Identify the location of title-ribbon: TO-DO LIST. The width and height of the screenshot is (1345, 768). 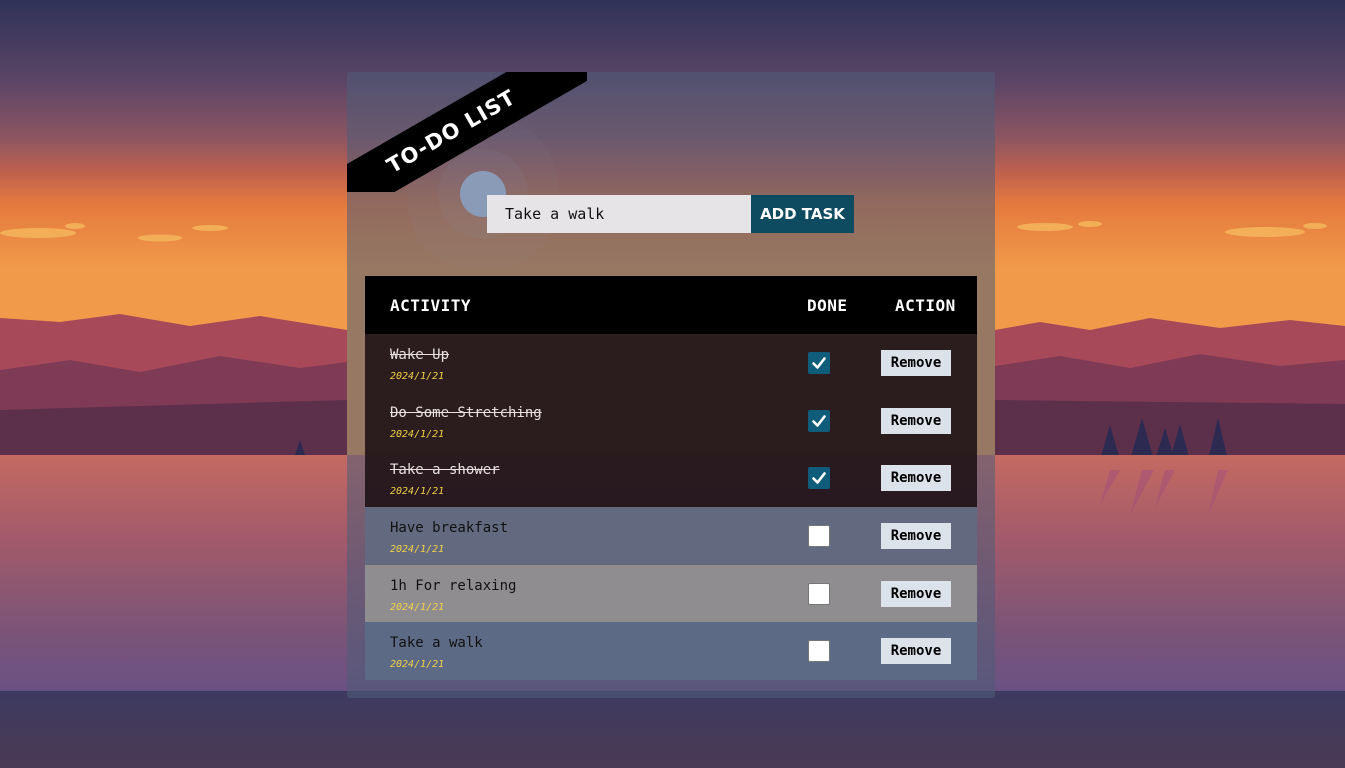
(467, 132).